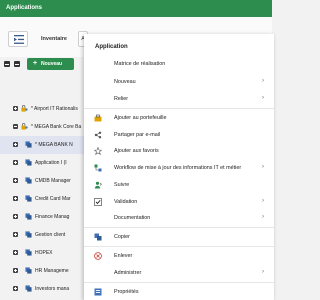  I want to click on tree-row: CMDB Manager, so click(45, 181).